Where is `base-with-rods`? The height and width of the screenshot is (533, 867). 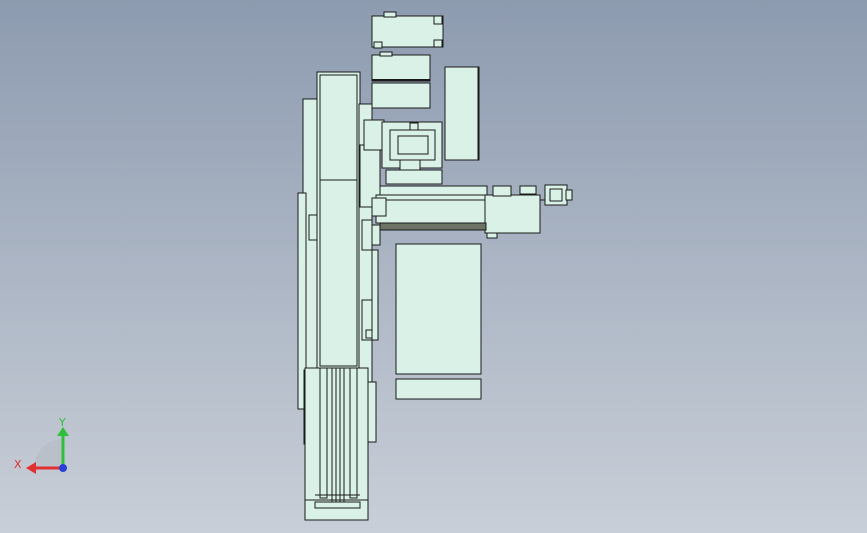 base-with-rods is located at coordinates (336, 444).